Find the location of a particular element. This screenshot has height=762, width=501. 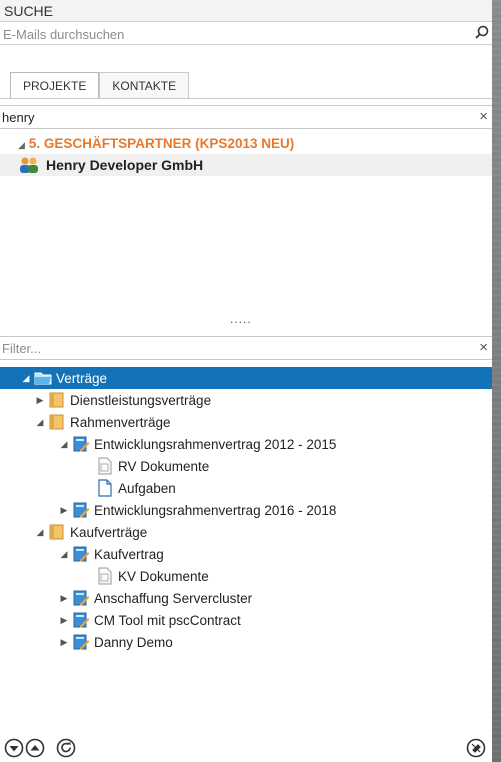

tree-item-dienstleistungsvertraege: ▶ Dienstleistungsverträge is located at coordinates (122, 400).